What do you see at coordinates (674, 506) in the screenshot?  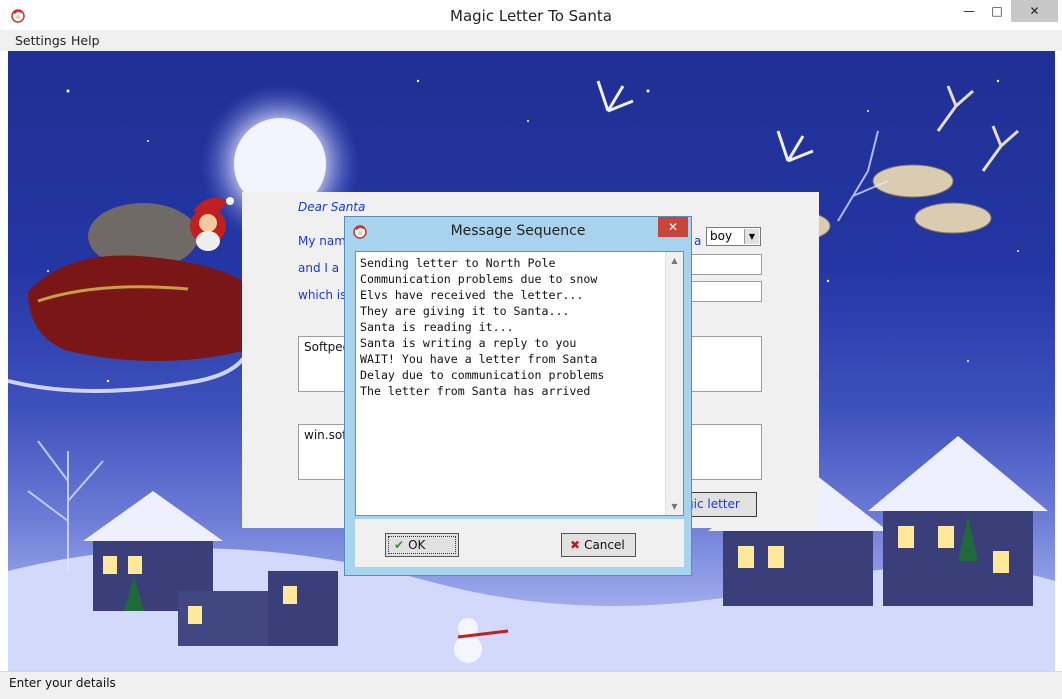 I see `scroll-down-icon: ▼` at bounding box center [674, 506].